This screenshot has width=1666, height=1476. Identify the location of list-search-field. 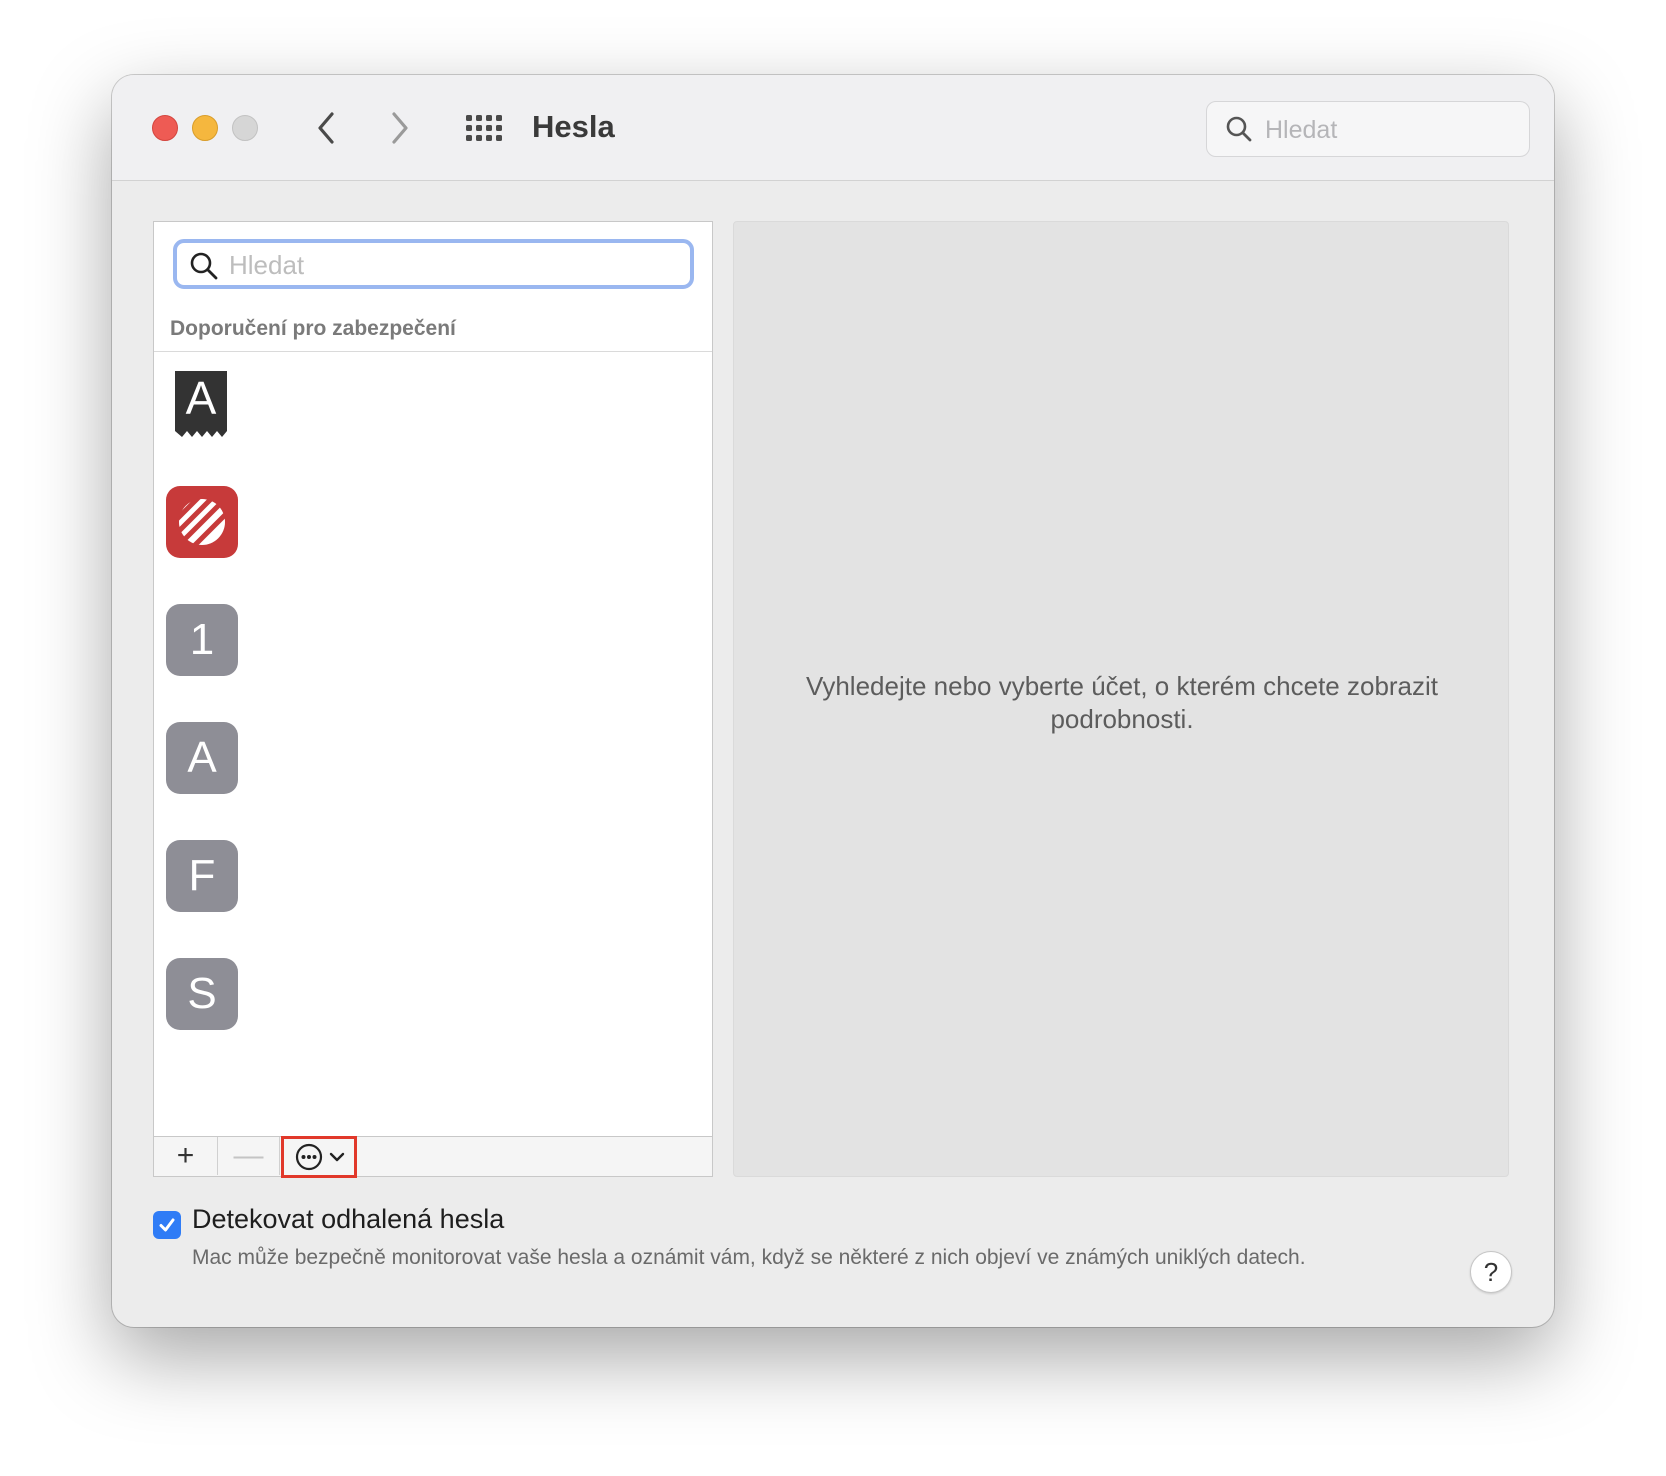
(433, 264).